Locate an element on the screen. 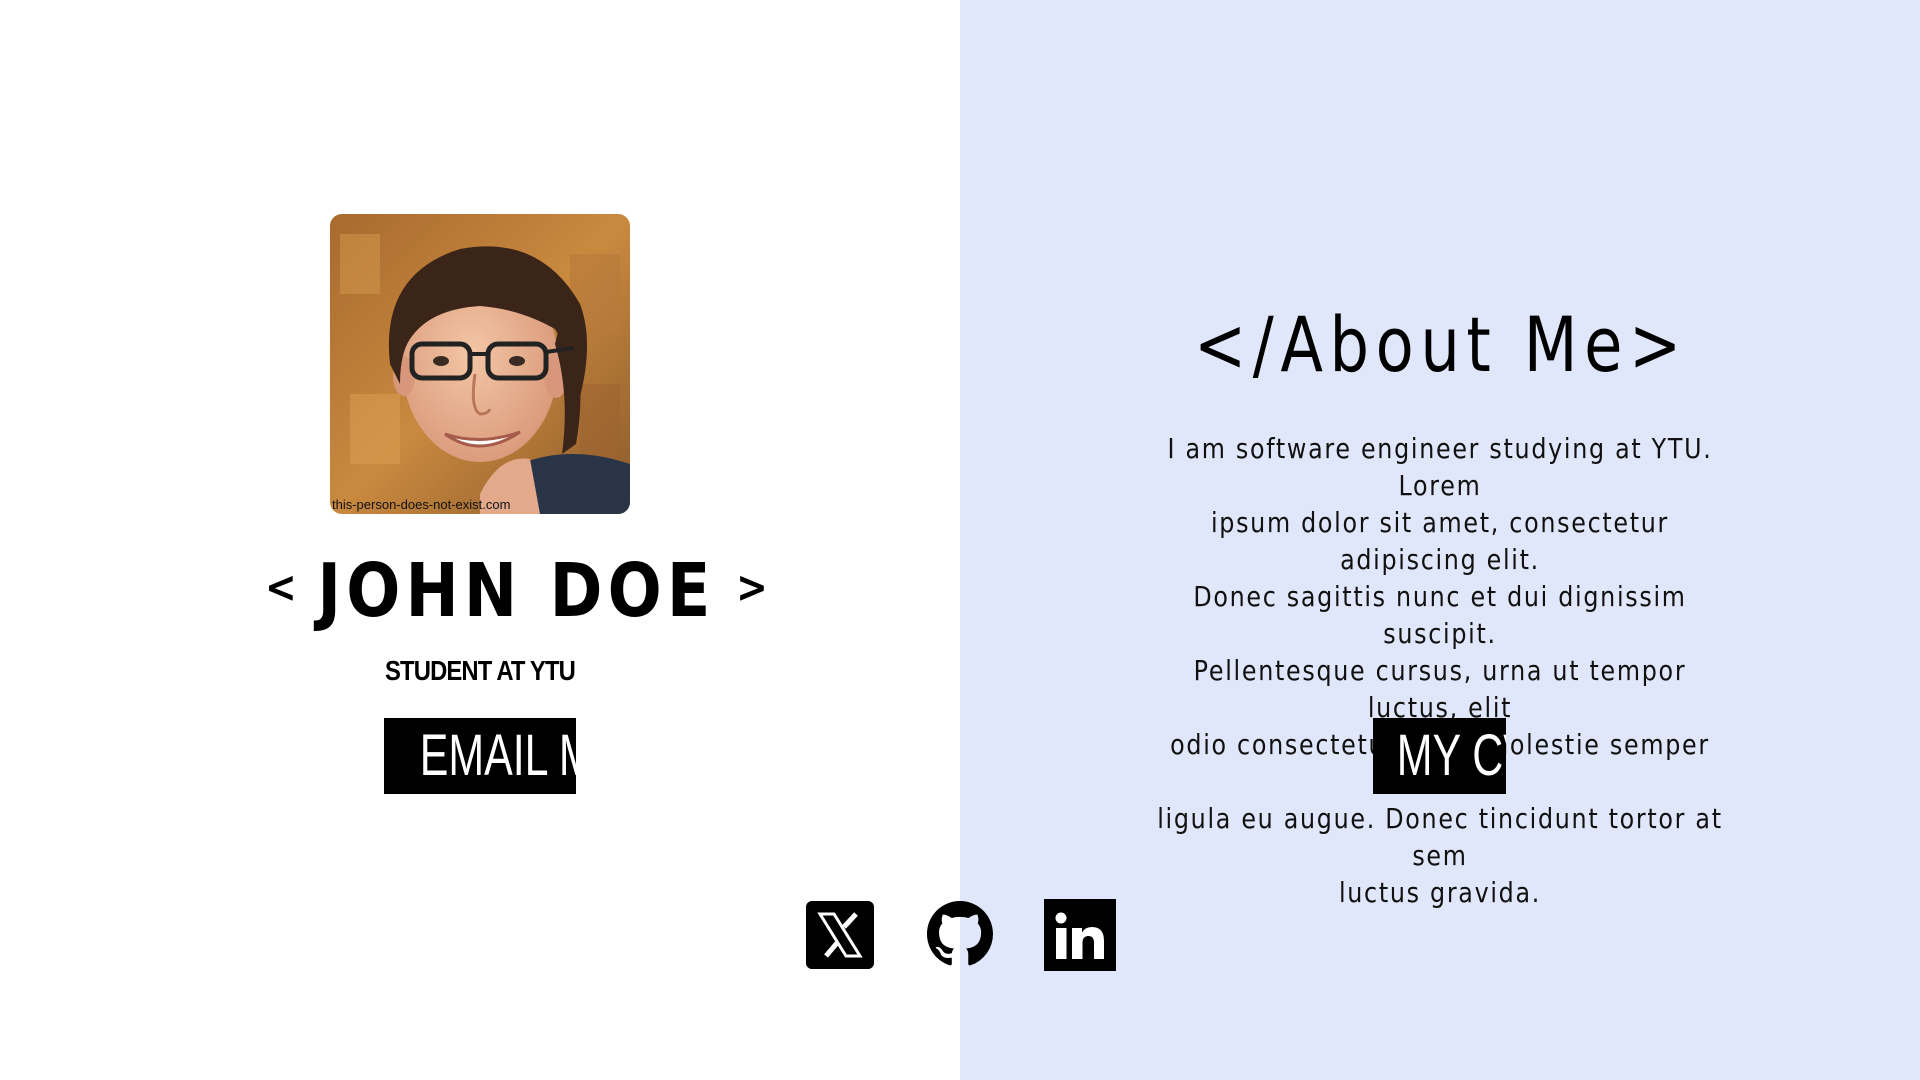  email-me-button: EMAIL ME is located at coordinates (480, 756).